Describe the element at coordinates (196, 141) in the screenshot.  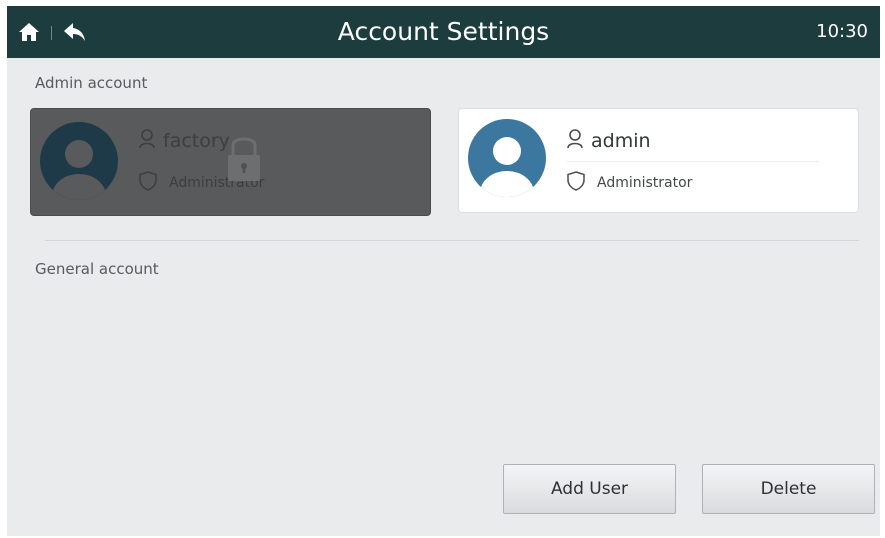
I see `account-name: factory` at that location.